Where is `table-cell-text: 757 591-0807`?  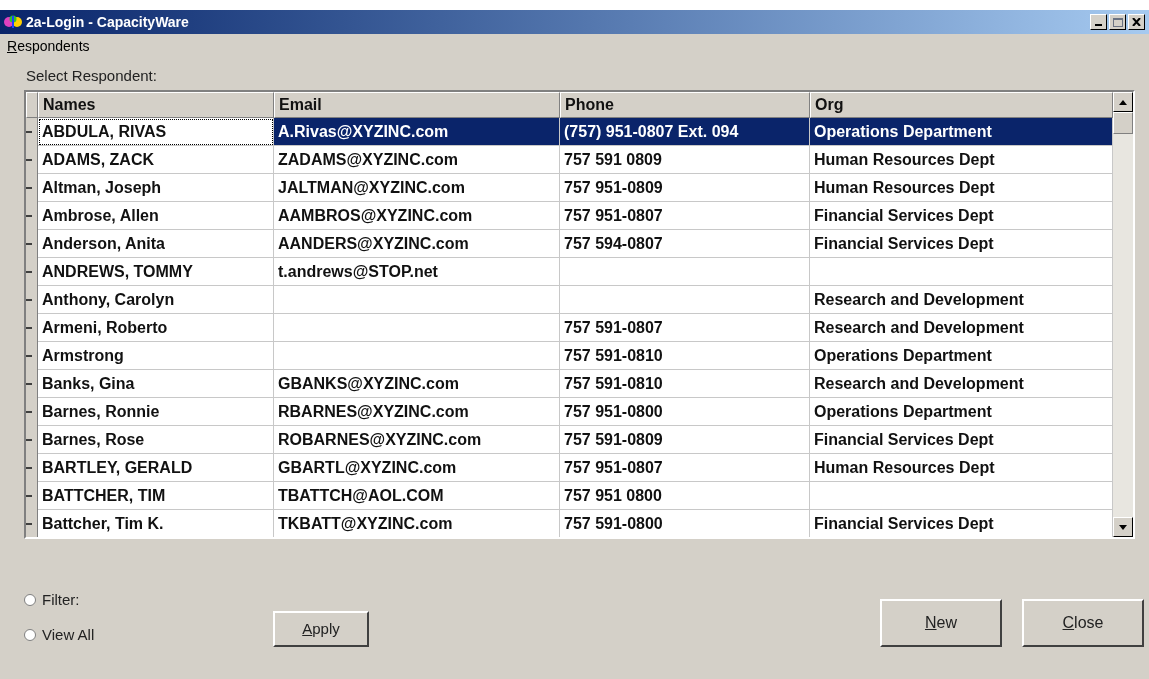
table-cell-text: 757 591-0807 is located at coordinates (613, 327).